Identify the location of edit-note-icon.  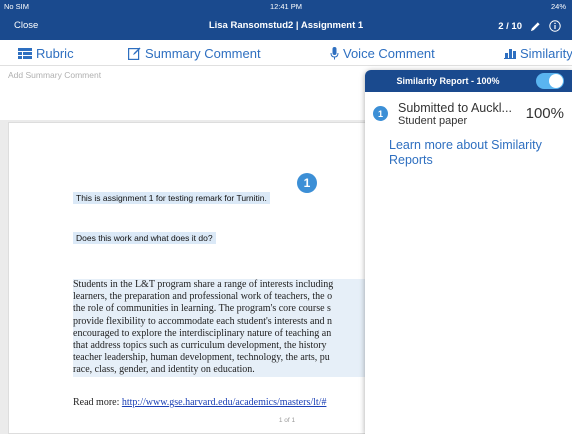
(134, 53).